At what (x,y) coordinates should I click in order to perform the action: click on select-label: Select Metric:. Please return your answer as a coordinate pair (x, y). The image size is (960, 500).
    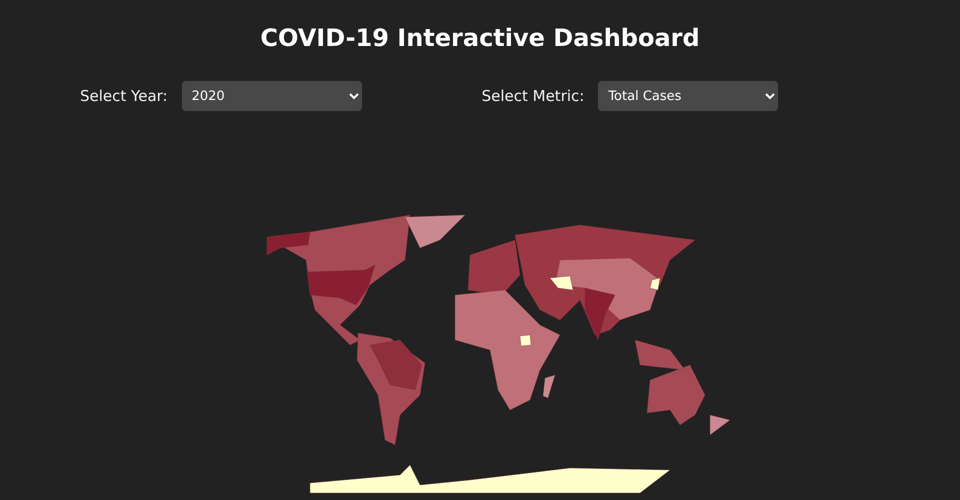
    Looking at the image, I should click on (533, 96).